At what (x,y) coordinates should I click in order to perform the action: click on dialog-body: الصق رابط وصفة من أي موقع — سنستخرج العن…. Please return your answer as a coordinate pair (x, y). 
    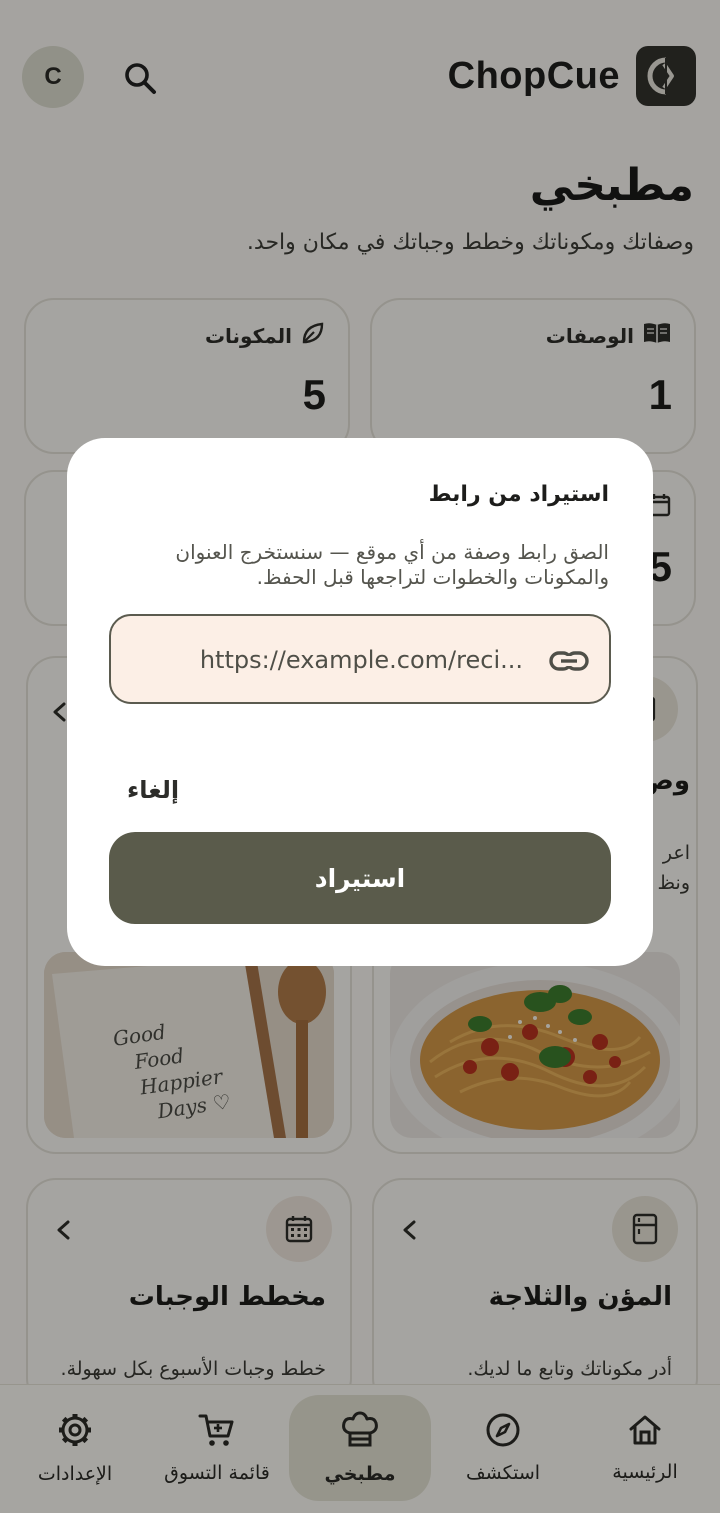
    Looking at the image, I should click on (392, 564).